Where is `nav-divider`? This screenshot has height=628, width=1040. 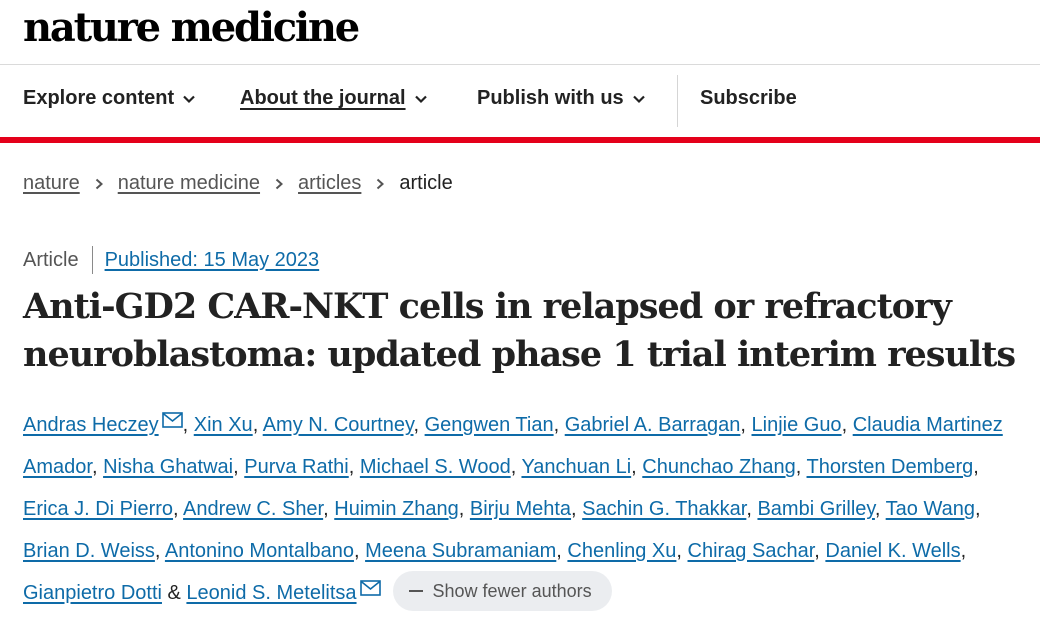 nav-divider is located at coordinates (677, 101).